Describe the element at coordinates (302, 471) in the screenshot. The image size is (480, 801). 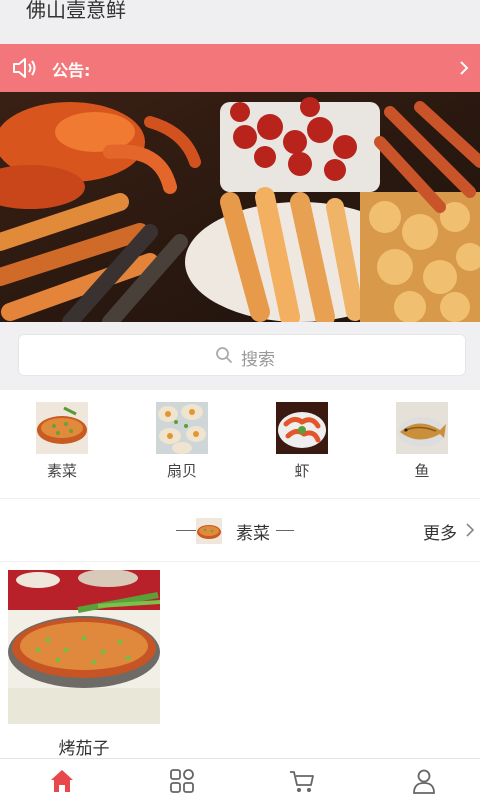
I see `category-label: 虾` at that location.